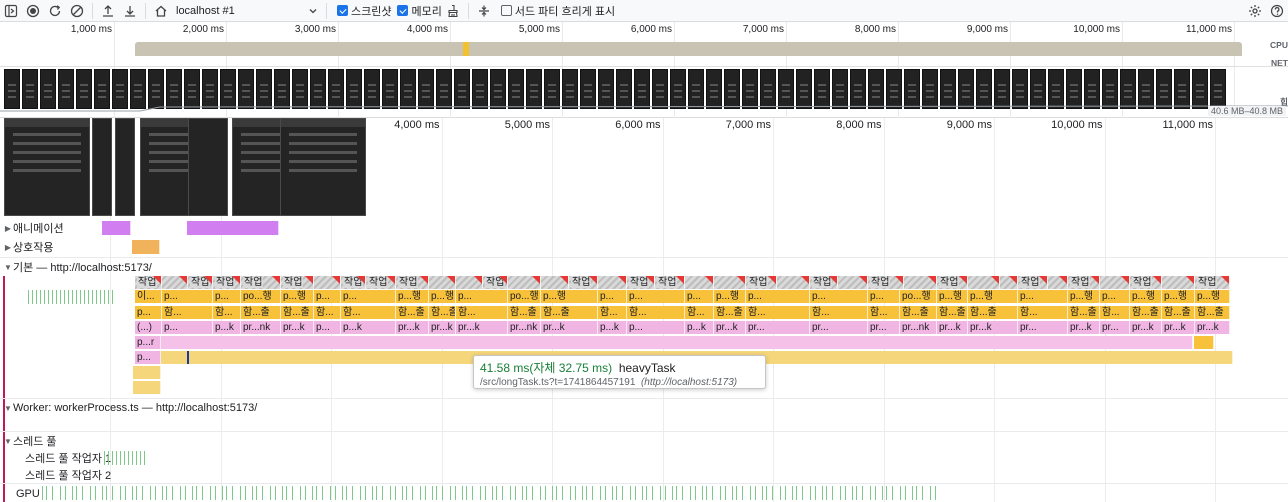  What do you see at coordinates (644, 267) in the screenshot?
I see `main-thread-track-header: ▼ 기본 — http://localhost:5173/` at bounding box center [644, 267].